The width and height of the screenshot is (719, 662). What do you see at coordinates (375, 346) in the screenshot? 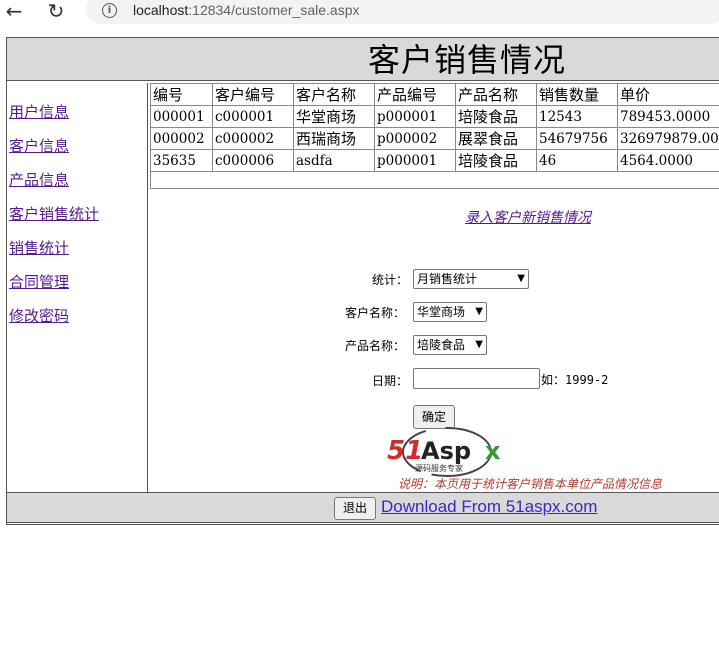
I see `product-name-label: 产品名称：` at bounding box center [375, 346].